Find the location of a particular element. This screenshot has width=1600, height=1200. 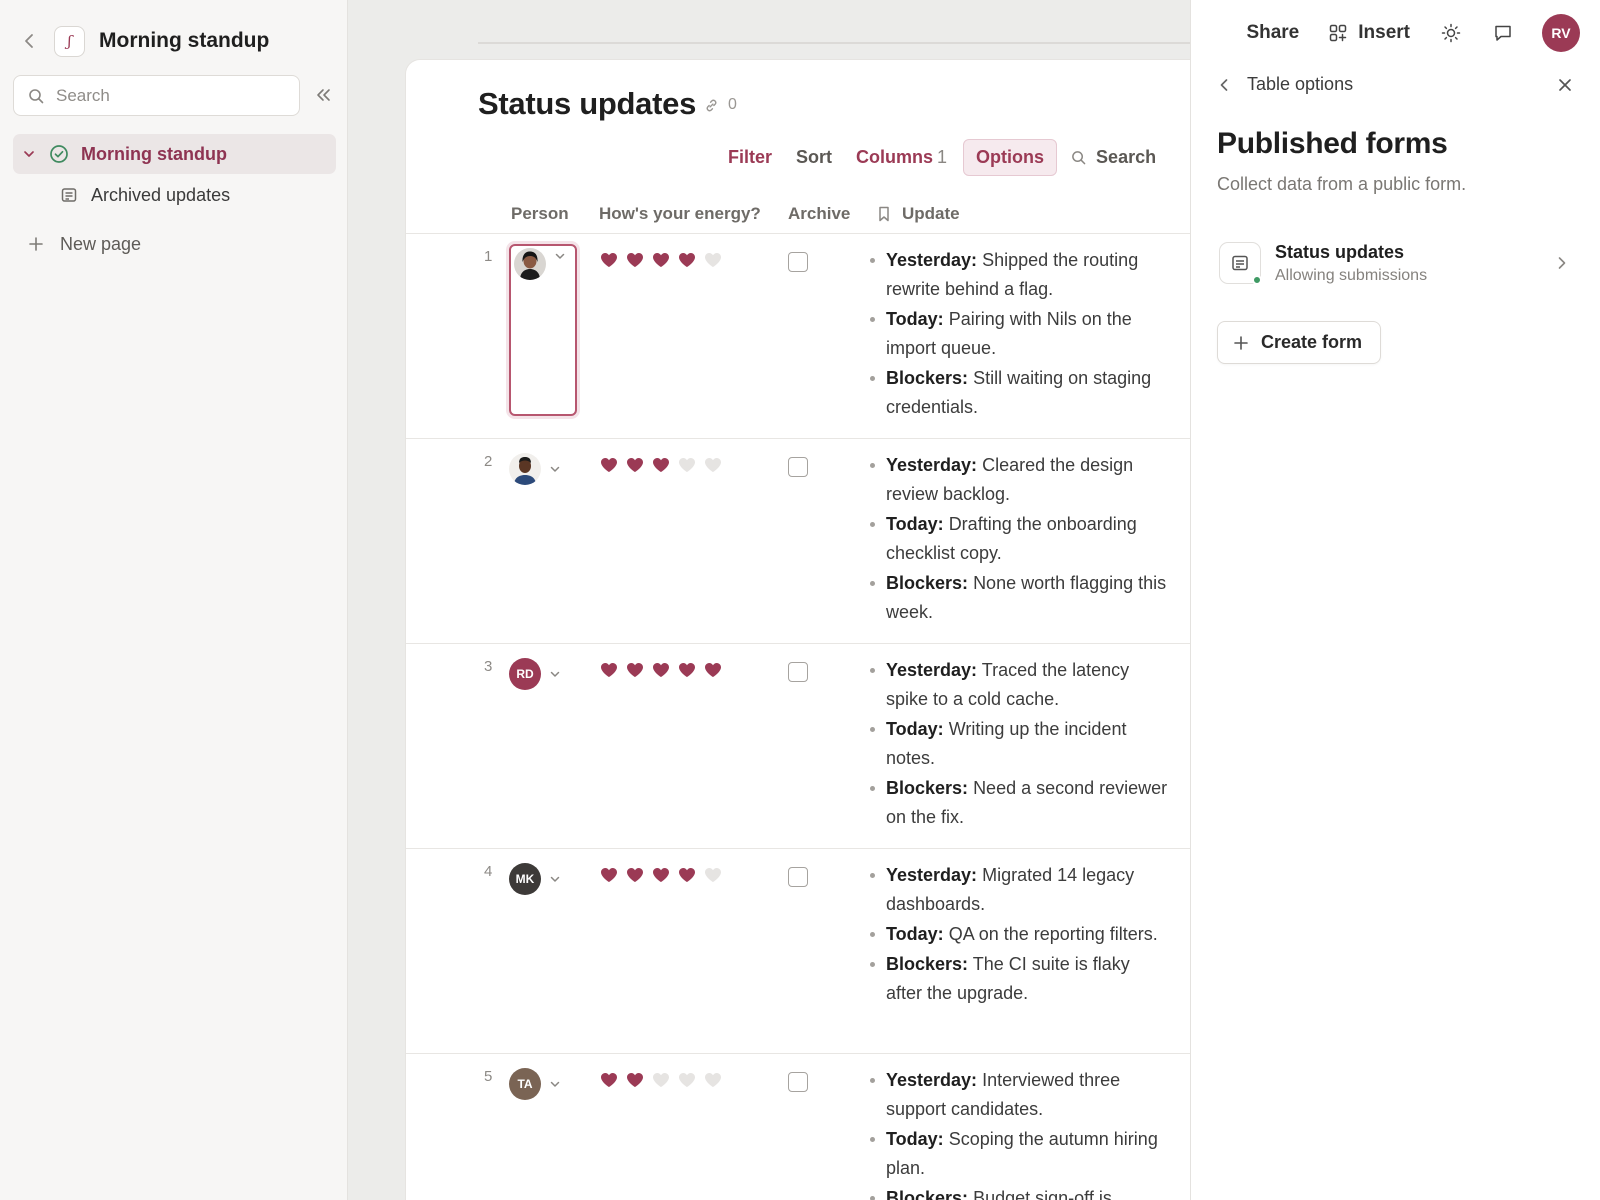

column-header-update: Update is located at coordinates (919, 214).